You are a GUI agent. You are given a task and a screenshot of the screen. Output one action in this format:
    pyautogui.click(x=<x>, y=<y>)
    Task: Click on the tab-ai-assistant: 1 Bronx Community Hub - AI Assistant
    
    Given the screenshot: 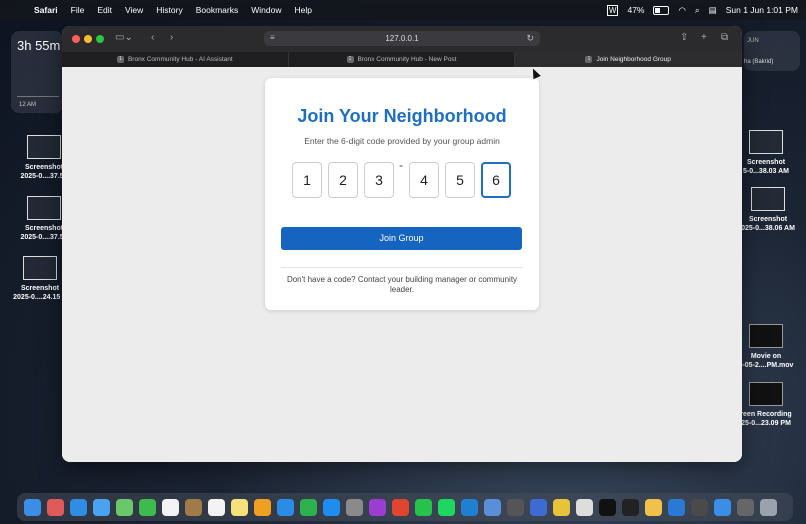 What is the action you would take?
    pyautogui.click(x=175, y=59)
    